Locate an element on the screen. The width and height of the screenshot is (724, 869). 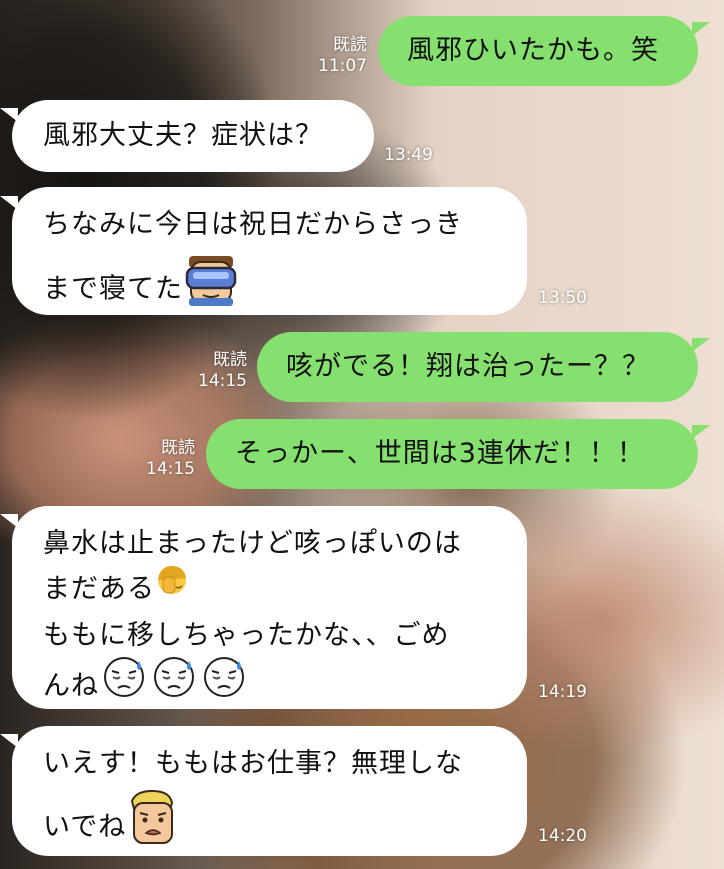
sent-message-bubble: 風邪ひいたかも。笑 is located at coordinates (538, 51).